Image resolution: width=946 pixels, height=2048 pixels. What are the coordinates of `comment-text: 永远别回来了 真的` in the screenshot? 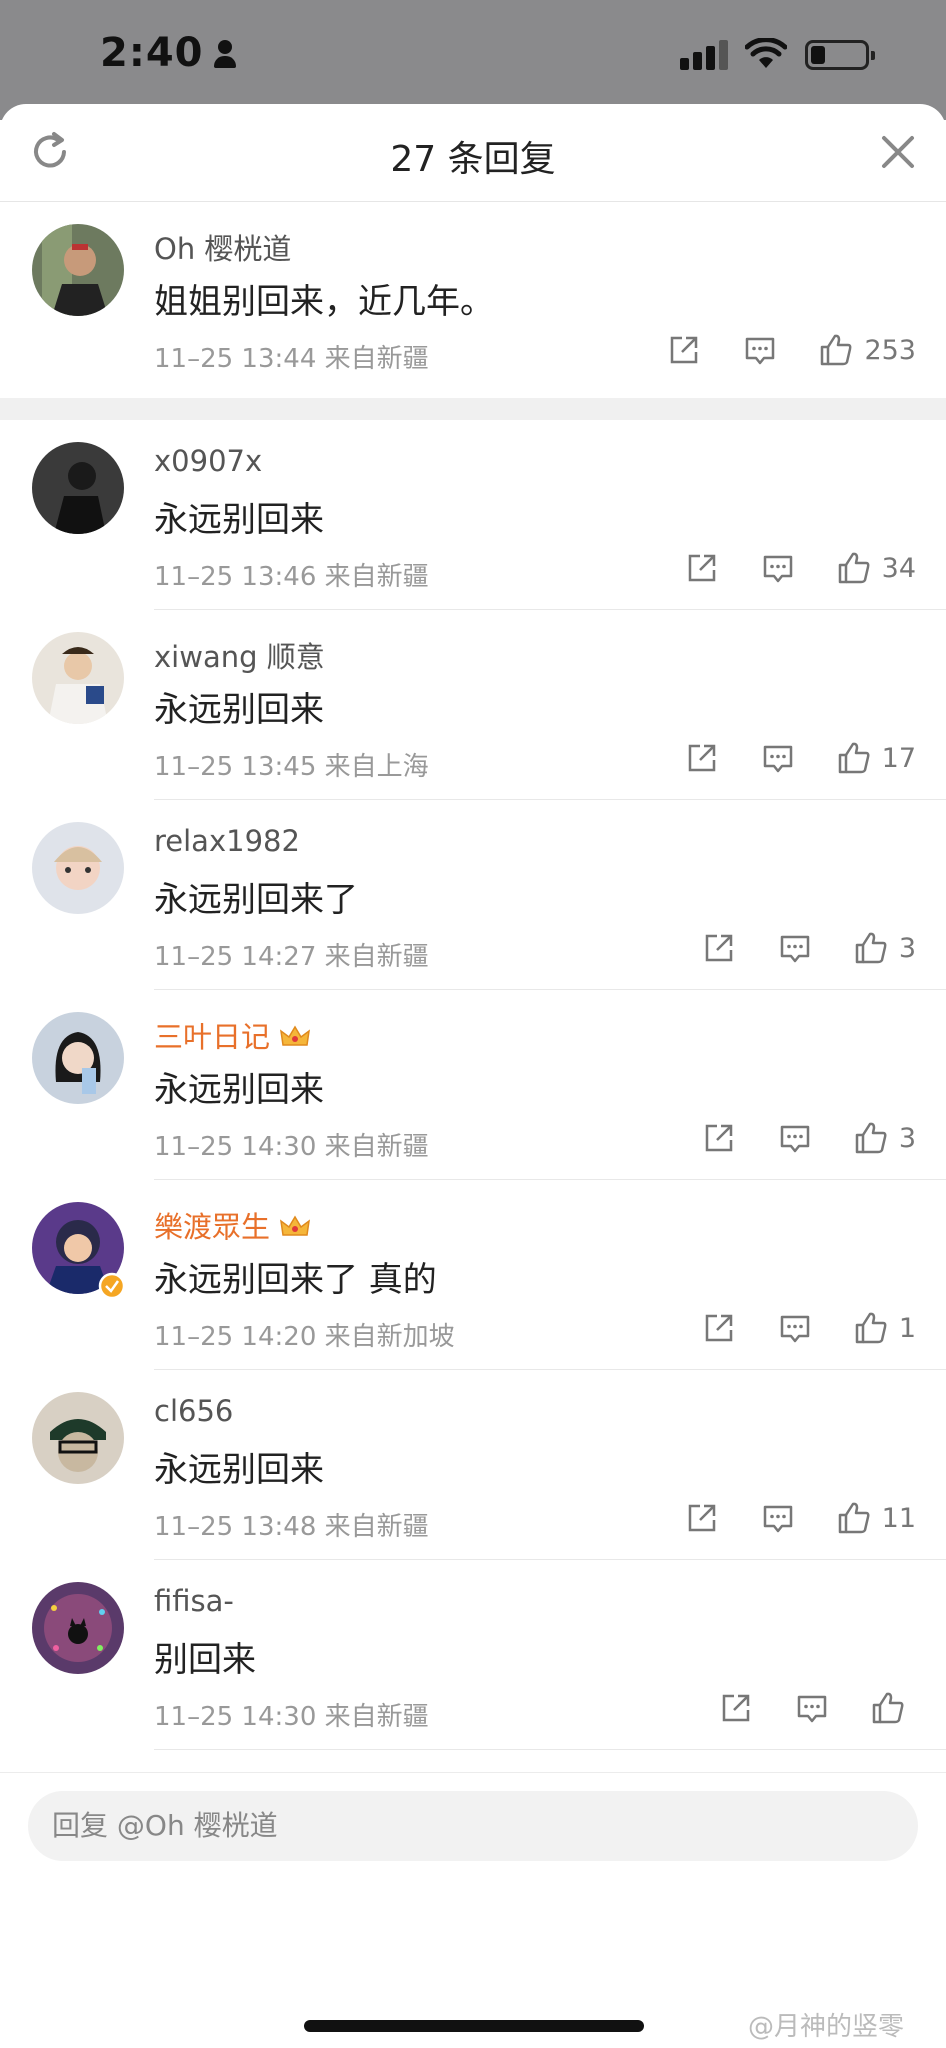 It's located at (295, 1280).